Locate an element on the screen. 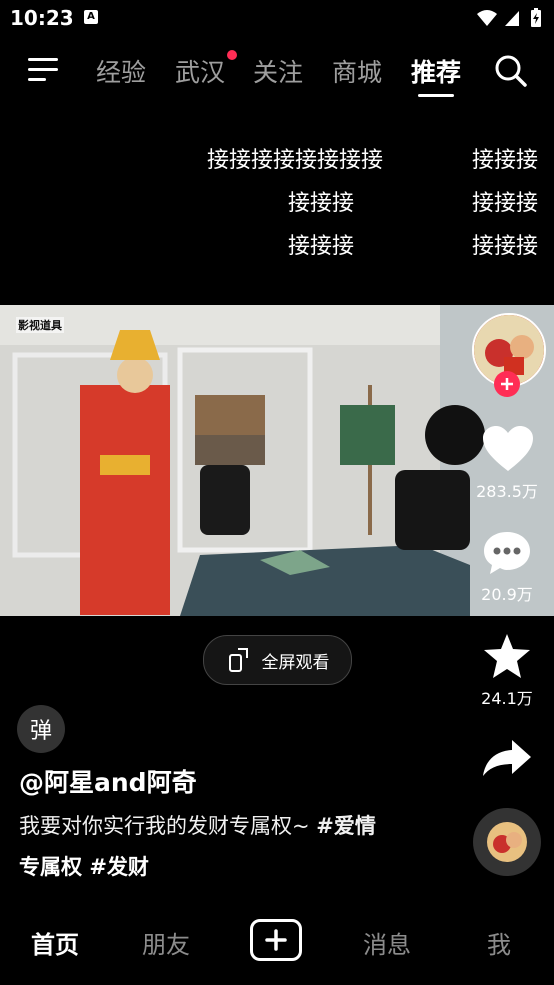 This screenshot has width=554, height=985. heart-icon is located at coordinates (508, 449).